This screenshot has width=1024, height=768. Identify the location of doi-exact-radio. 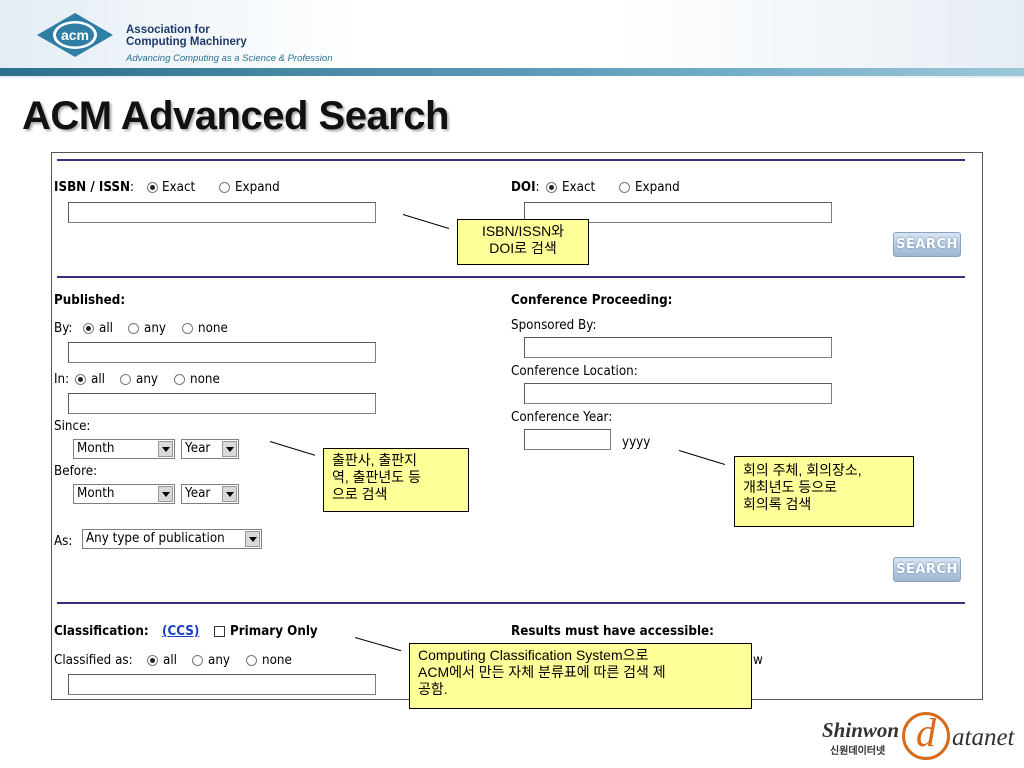
(551, 187).